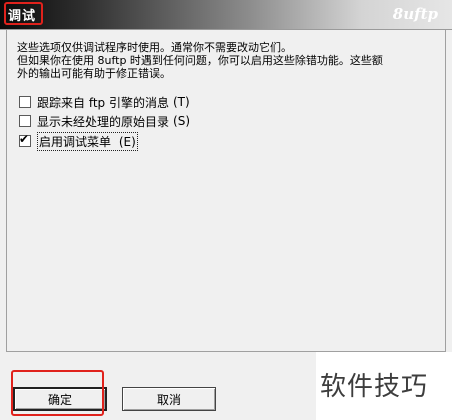 The height and width of the screenshot is (420, 452). I want to click on option-enable-debug-menu: ✔ 启用调试菜单 (E), so click(78, 141).